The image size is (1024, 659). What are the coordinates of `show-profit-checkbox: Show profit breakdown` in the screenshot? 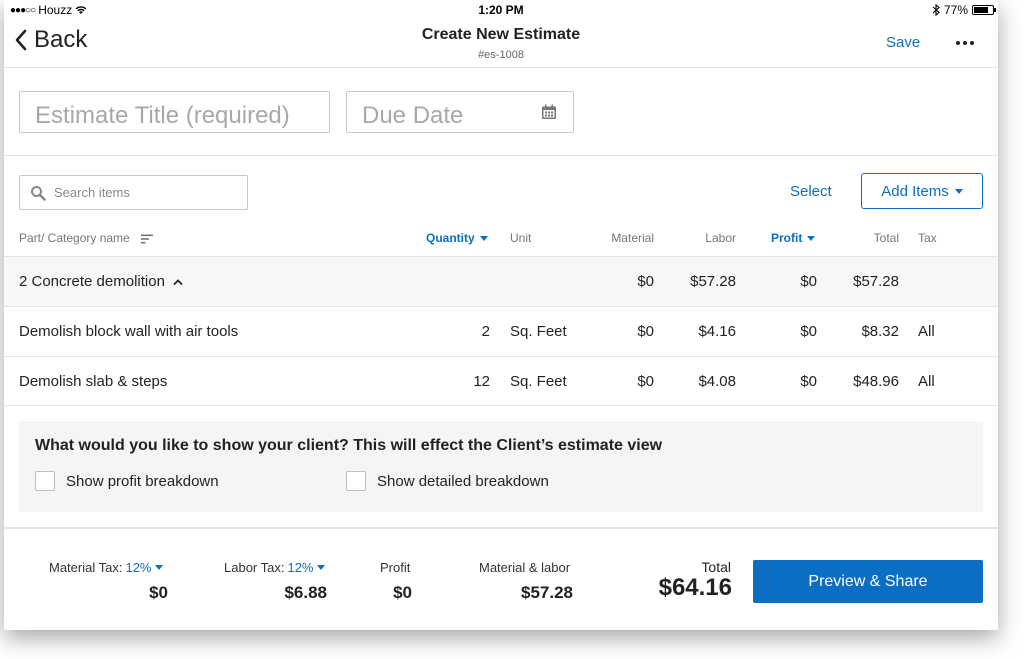 It's located at (127, 481).